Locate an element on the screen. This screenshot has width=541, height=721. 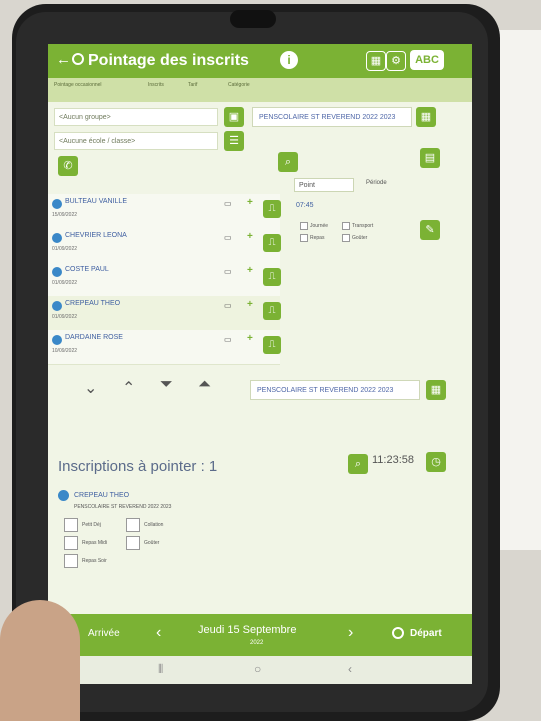
checkbox-gouter is located at coordinates (346, 238).